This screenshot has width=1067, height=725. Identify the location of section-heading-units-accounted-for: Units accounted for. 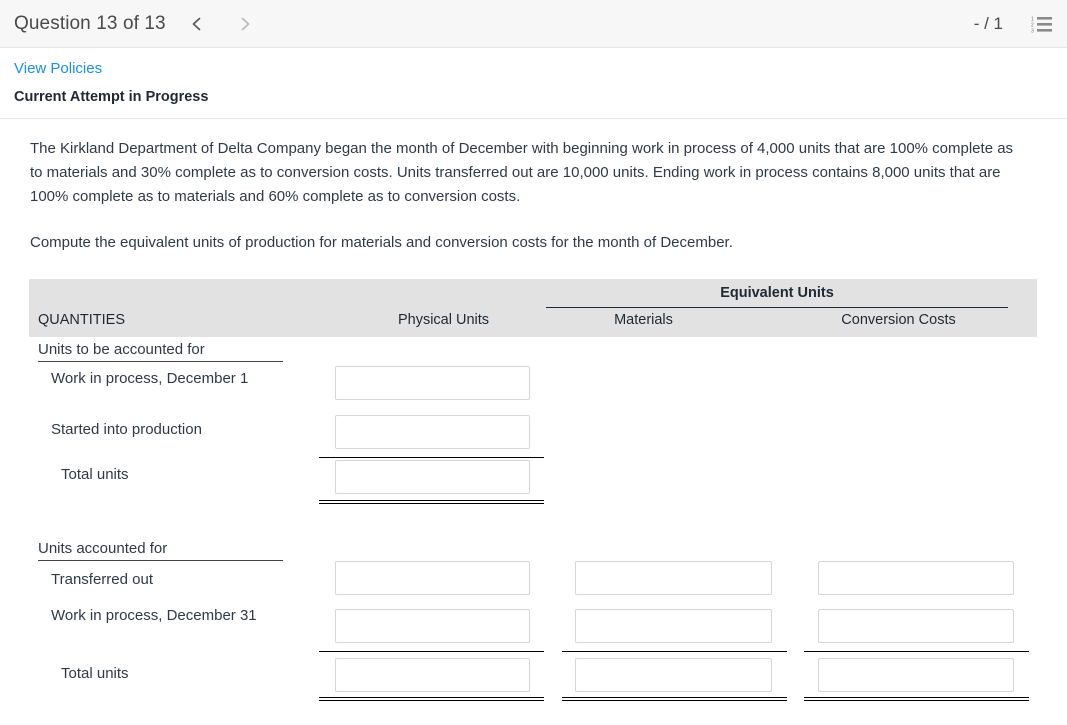
(160, 550).